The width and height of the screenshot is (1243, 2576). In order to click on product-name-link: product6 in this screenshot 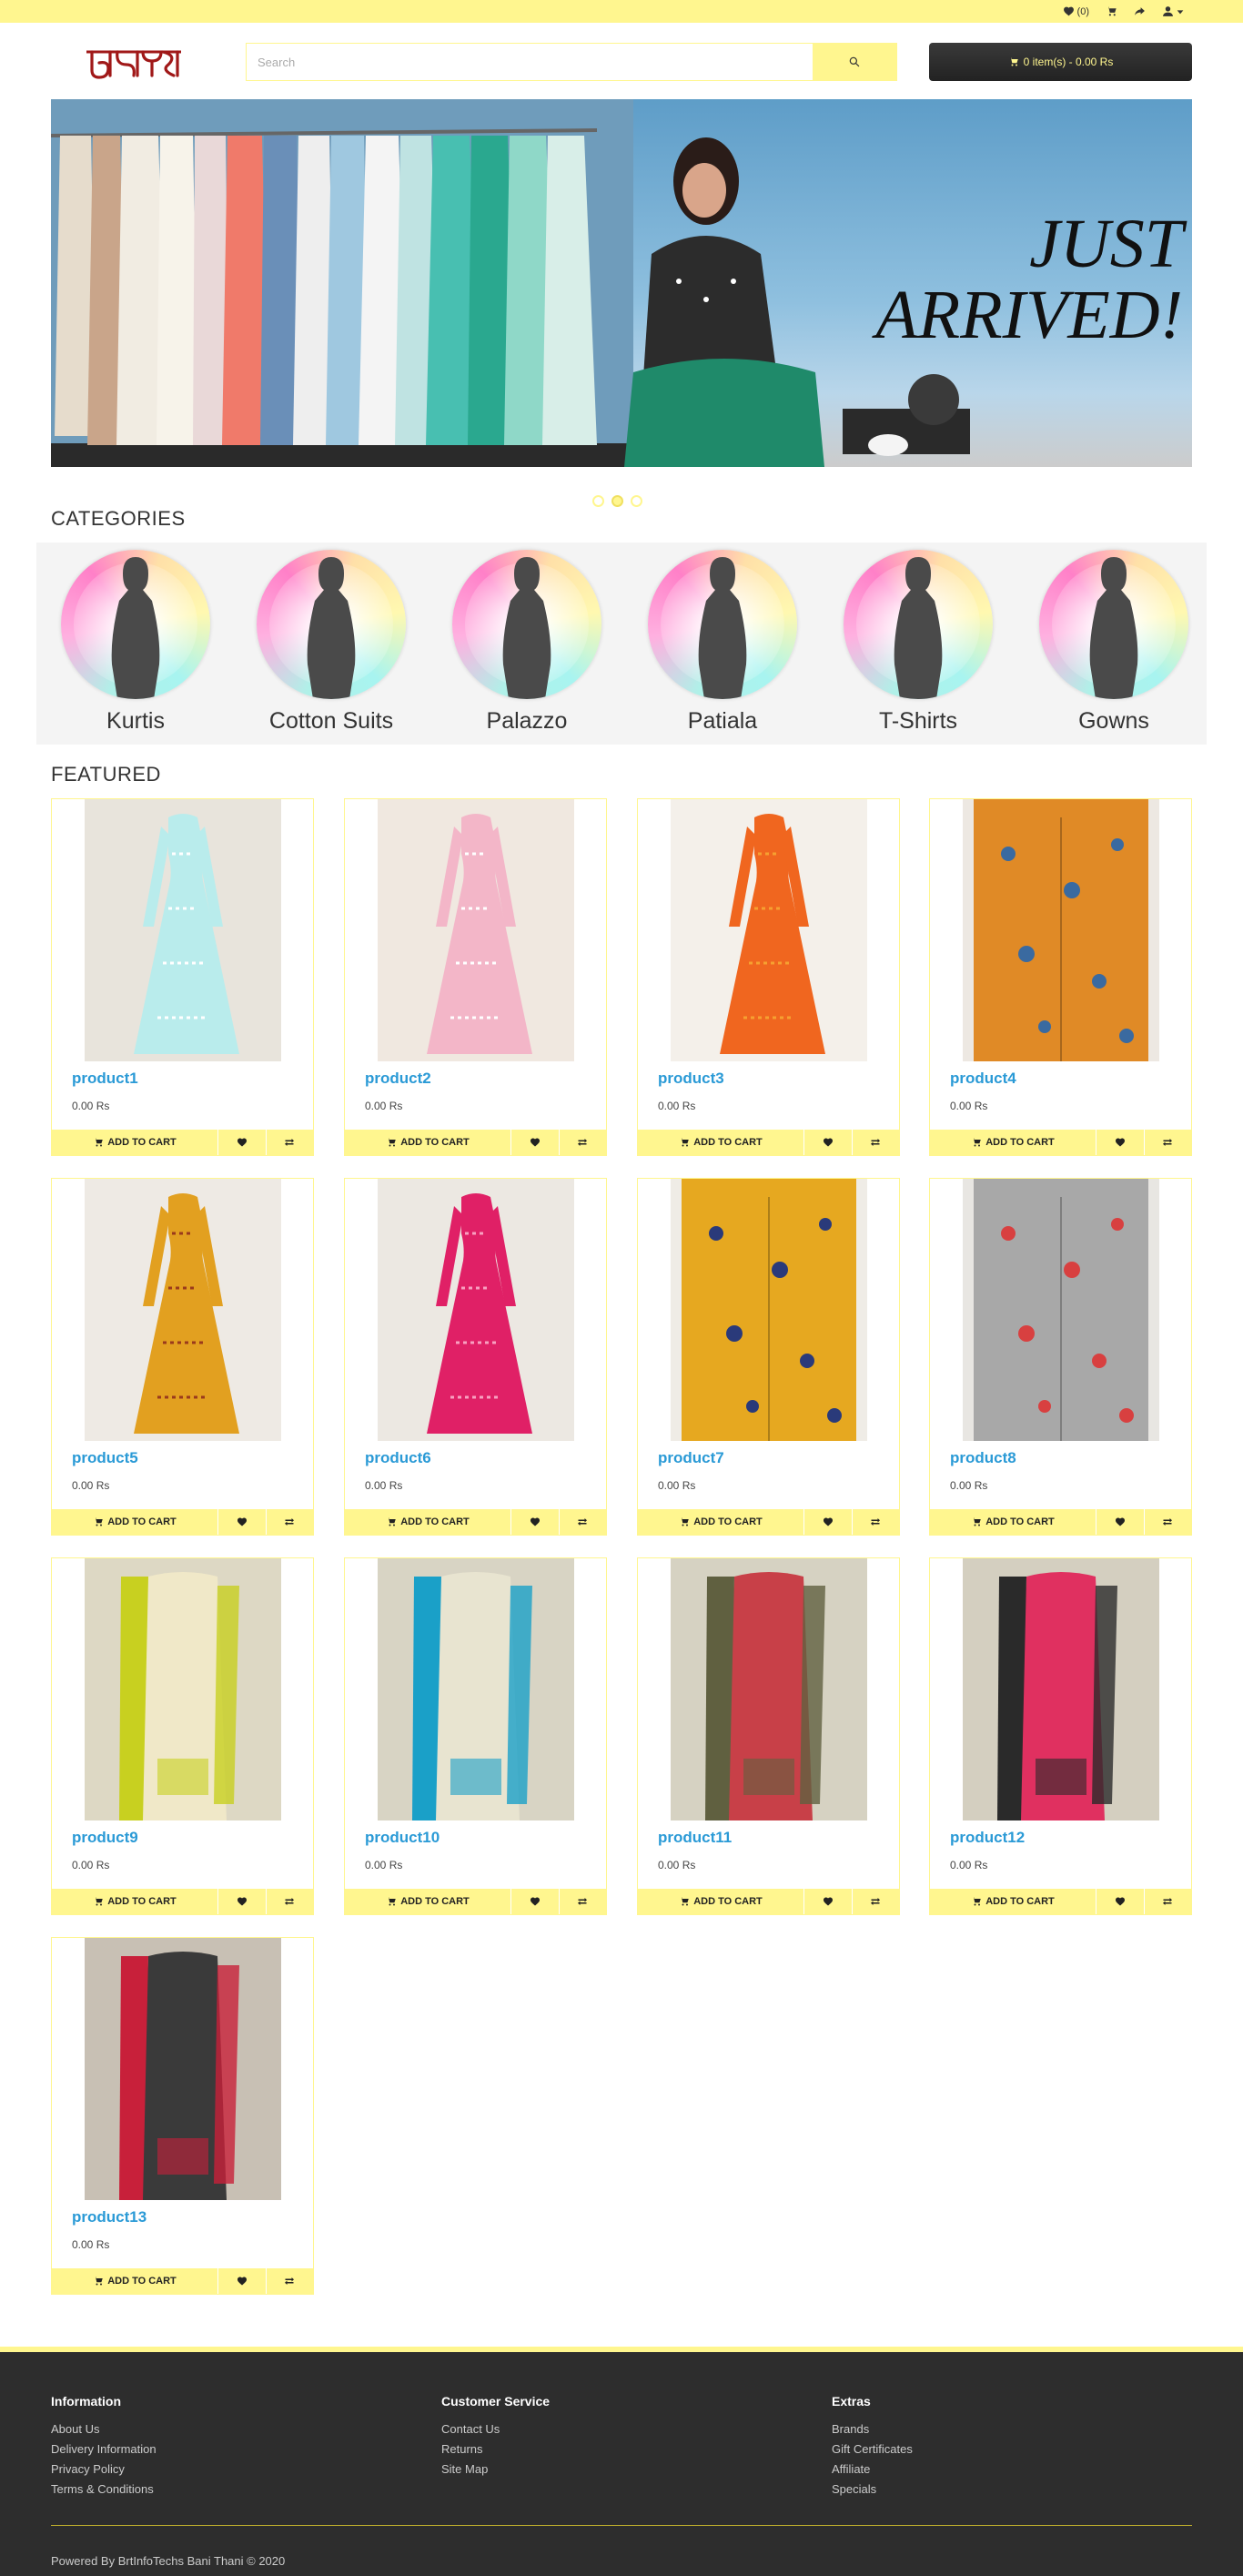, I will do `click(398, 1458)`.